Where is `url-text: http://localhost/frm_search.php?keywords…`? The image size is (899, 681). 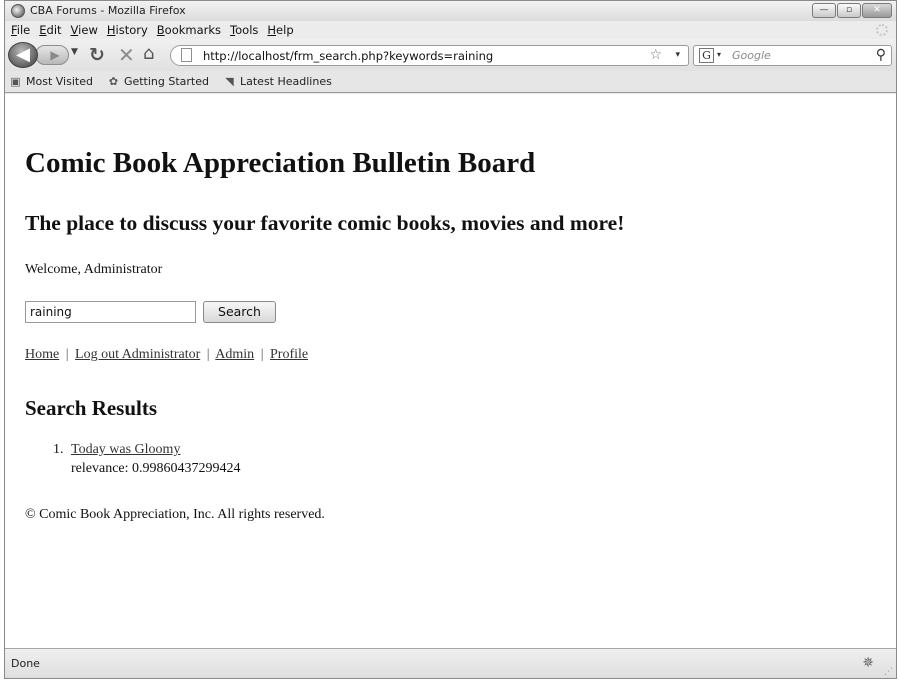
url-text: http://localhost/frm_search.php?keywords… is located at coordinates (348, 56).